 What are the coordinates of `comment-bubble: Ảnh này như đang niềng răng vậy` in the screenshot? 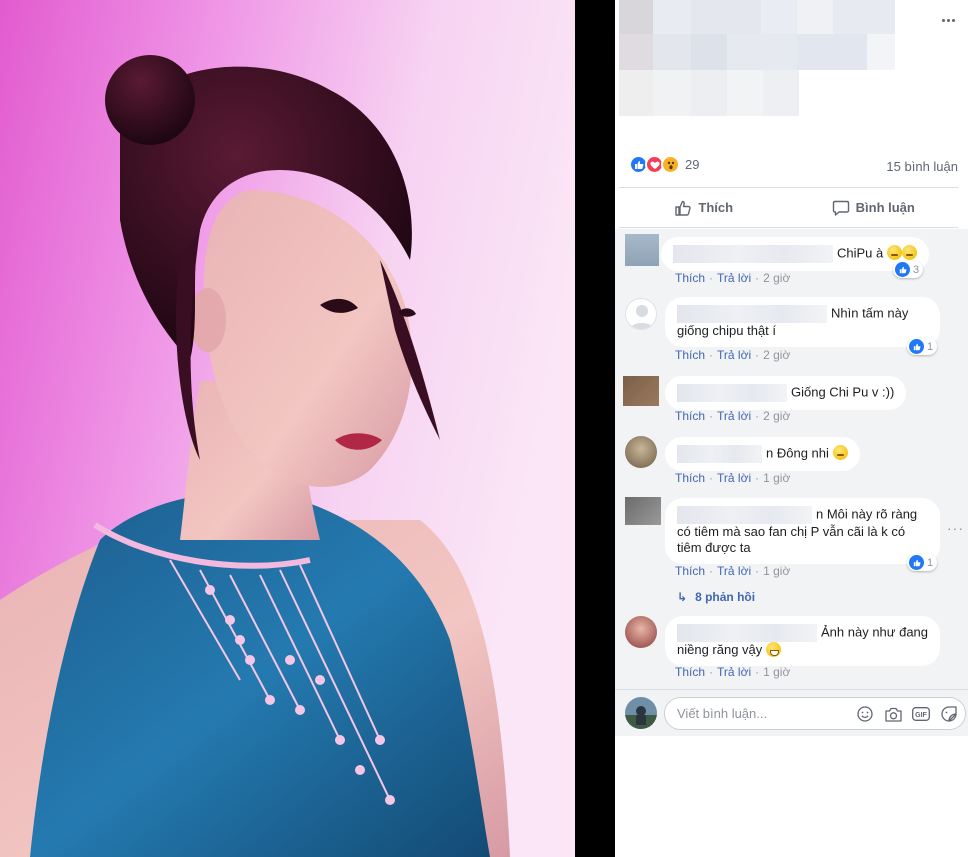 It's located at (802, 641).